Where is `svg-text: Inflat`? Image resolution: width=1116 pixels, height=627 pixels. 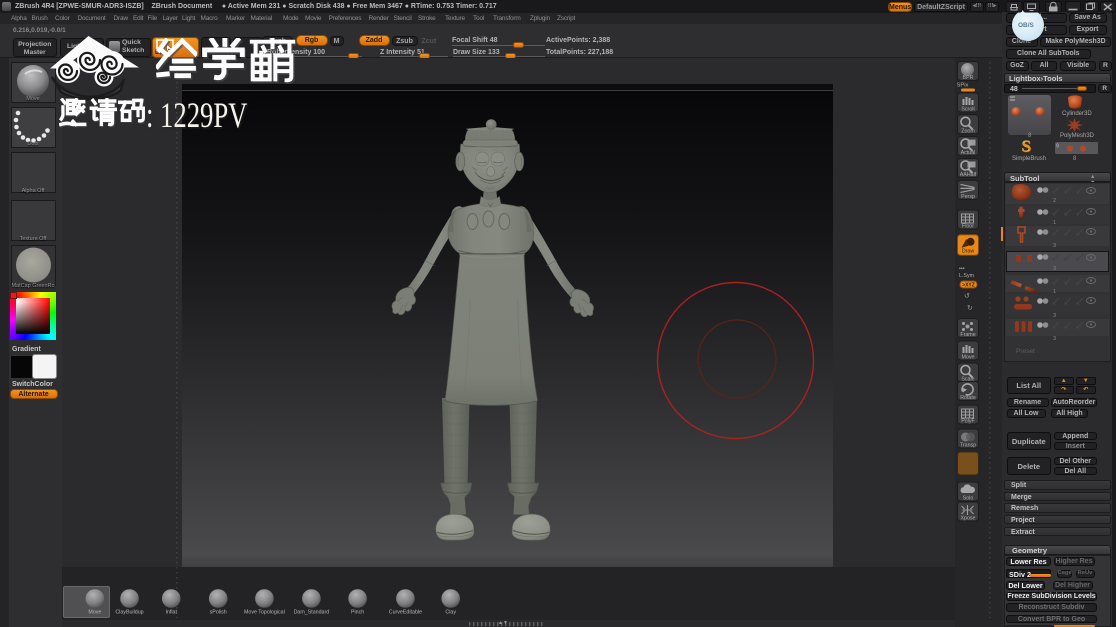 svg-text: Inflat is located at coordinates (171, 613).